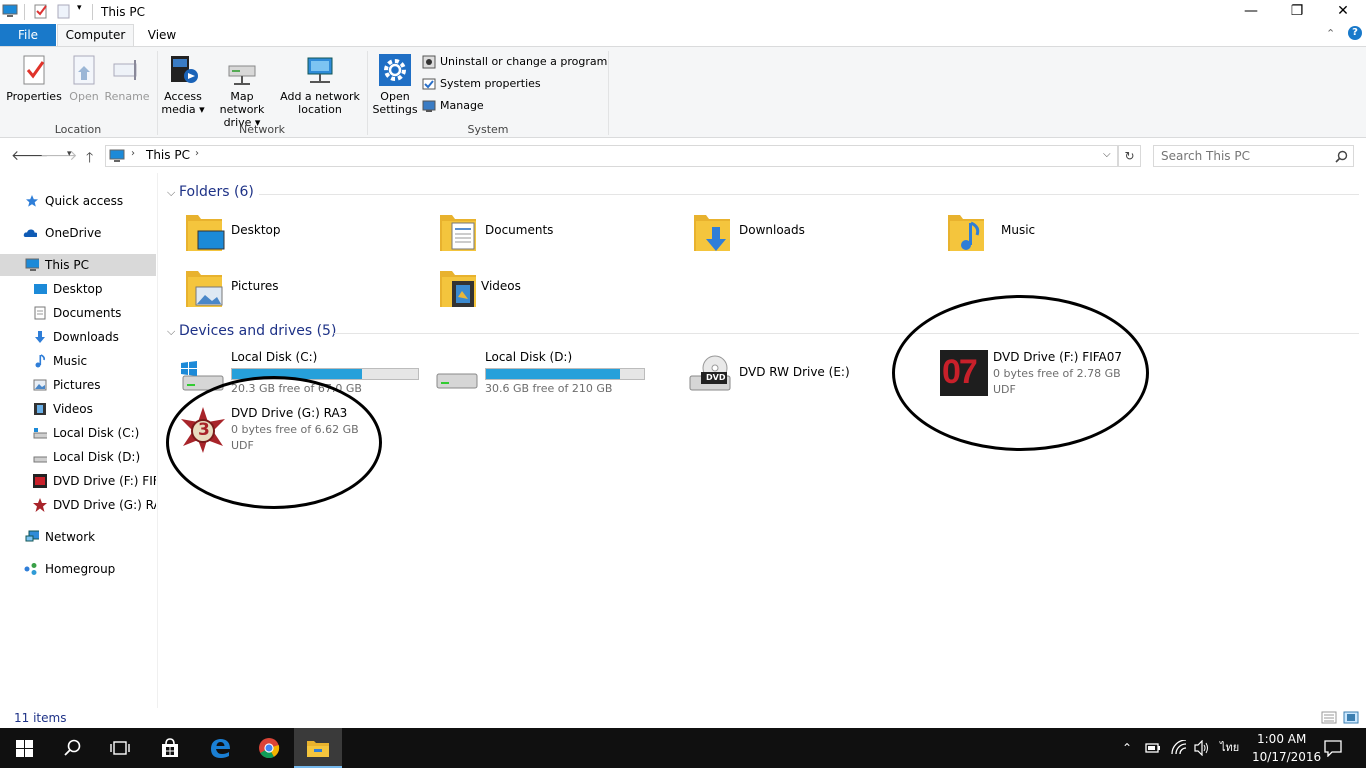 Image resolution: width=1366 pixels, height=768 pixels. Describe the element at coordinates (1129, 156) in the screenshot. I see `refresh-button: ↻` at that location.